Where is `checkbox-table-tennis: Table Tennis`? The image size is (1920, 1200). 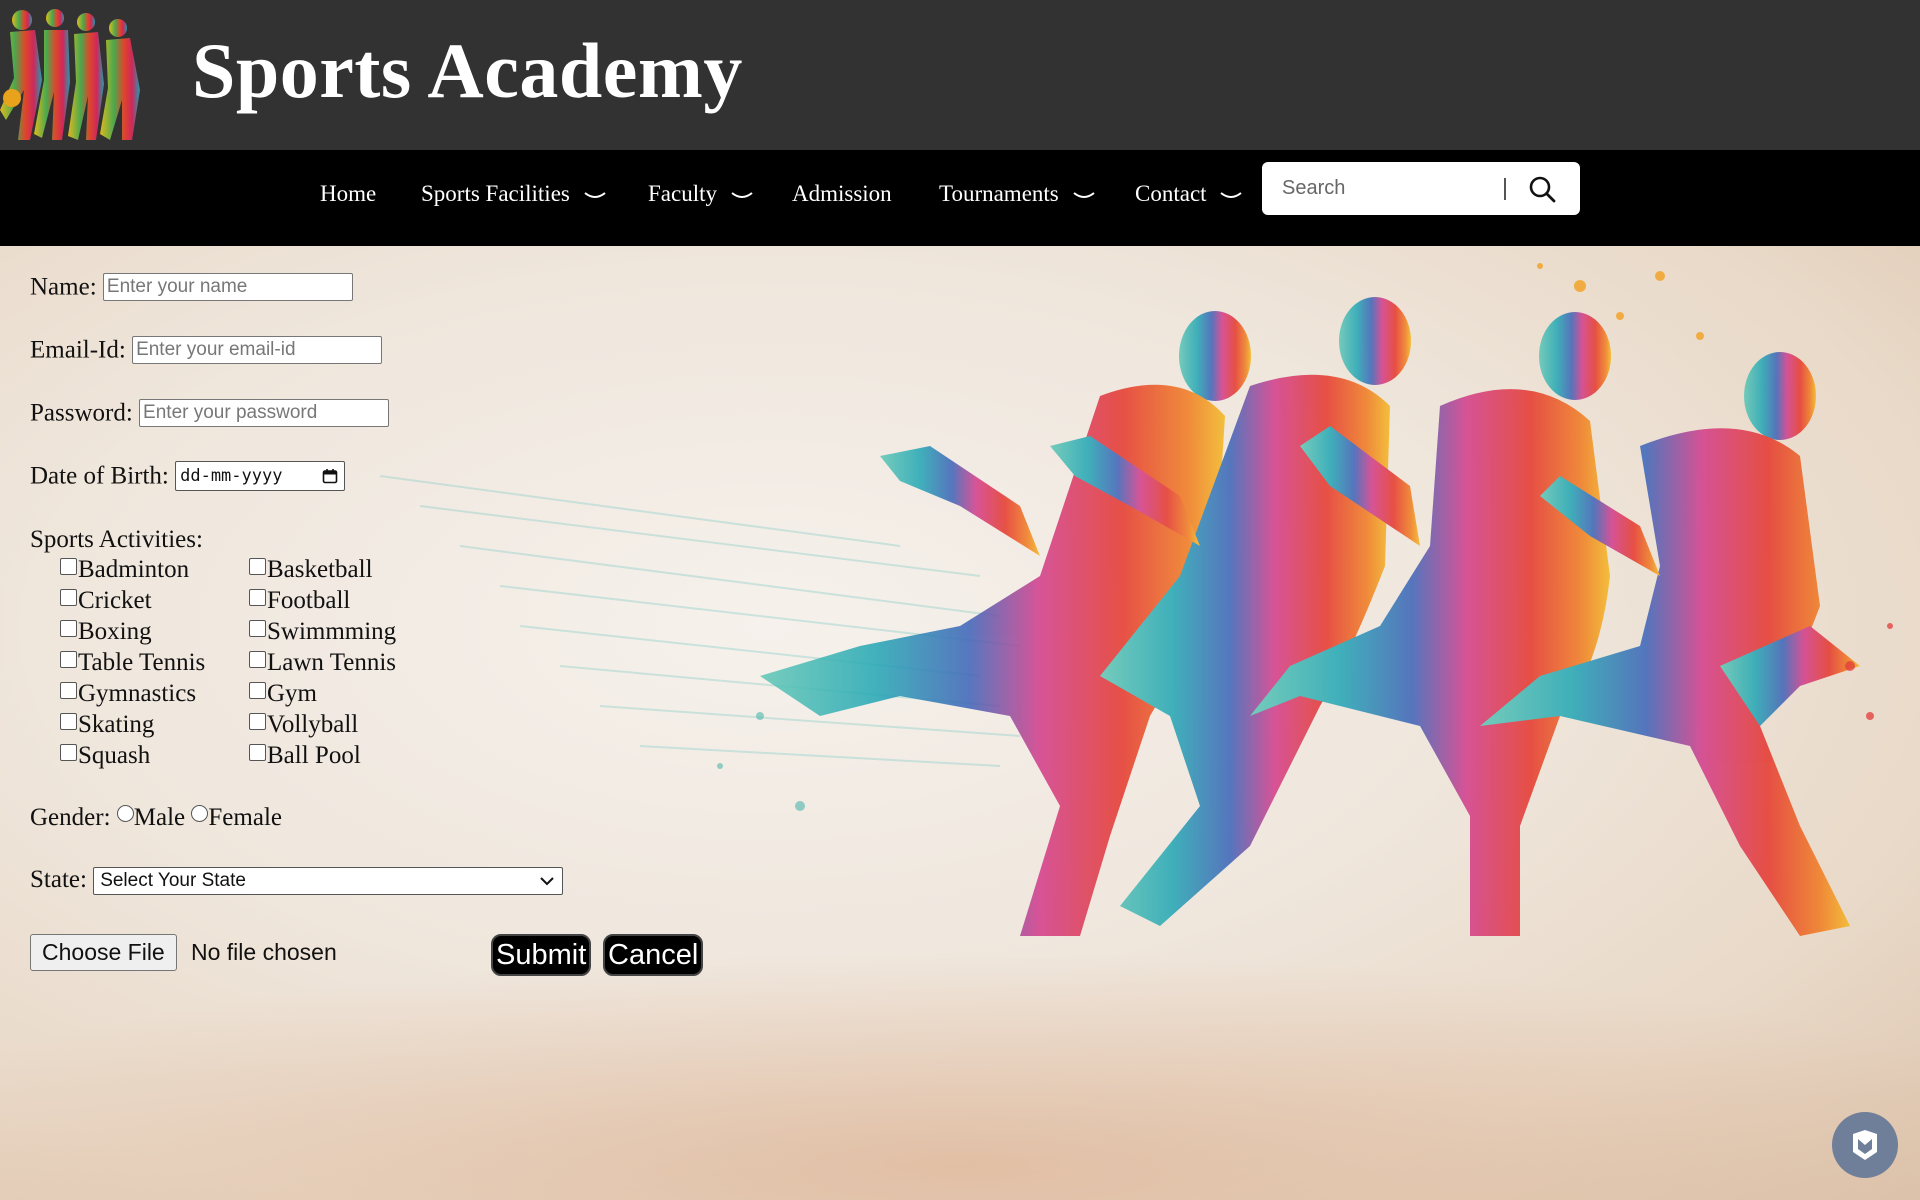 checkbox-table-tennis: Table Tennis is located at coordinates (132, 663).